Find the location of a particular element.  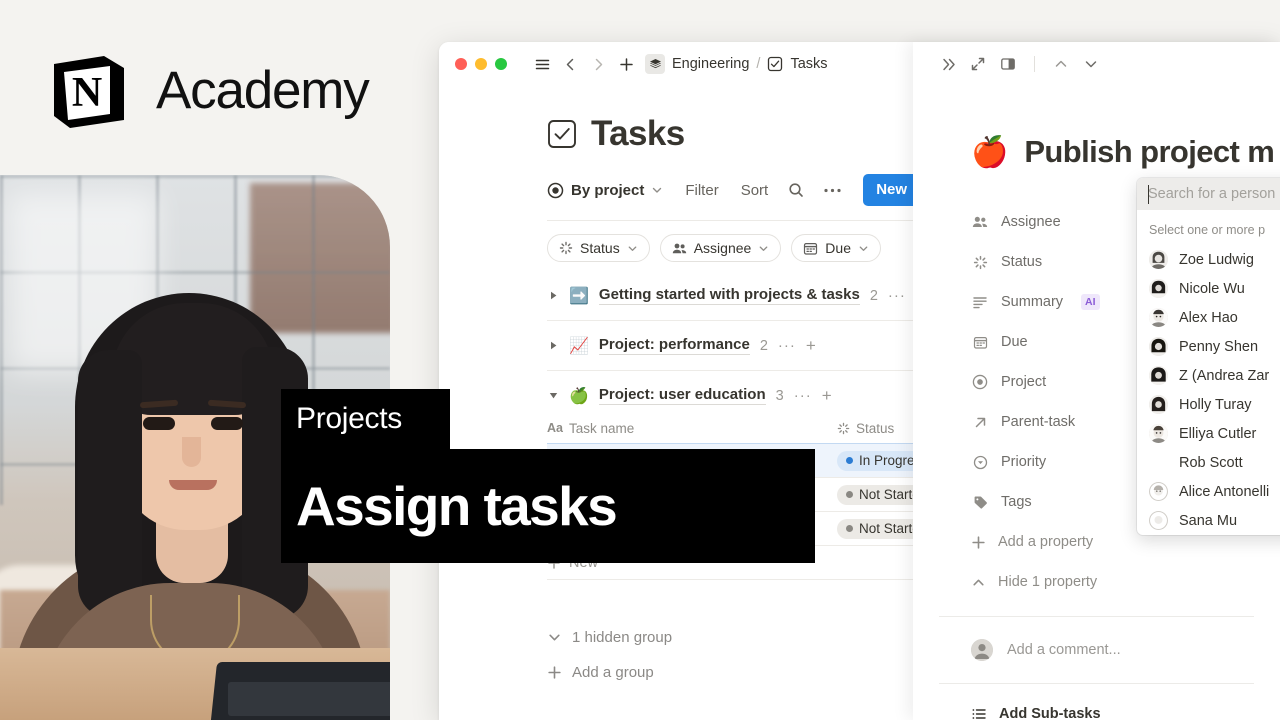

target-icon is located at coordinates (555, 190).